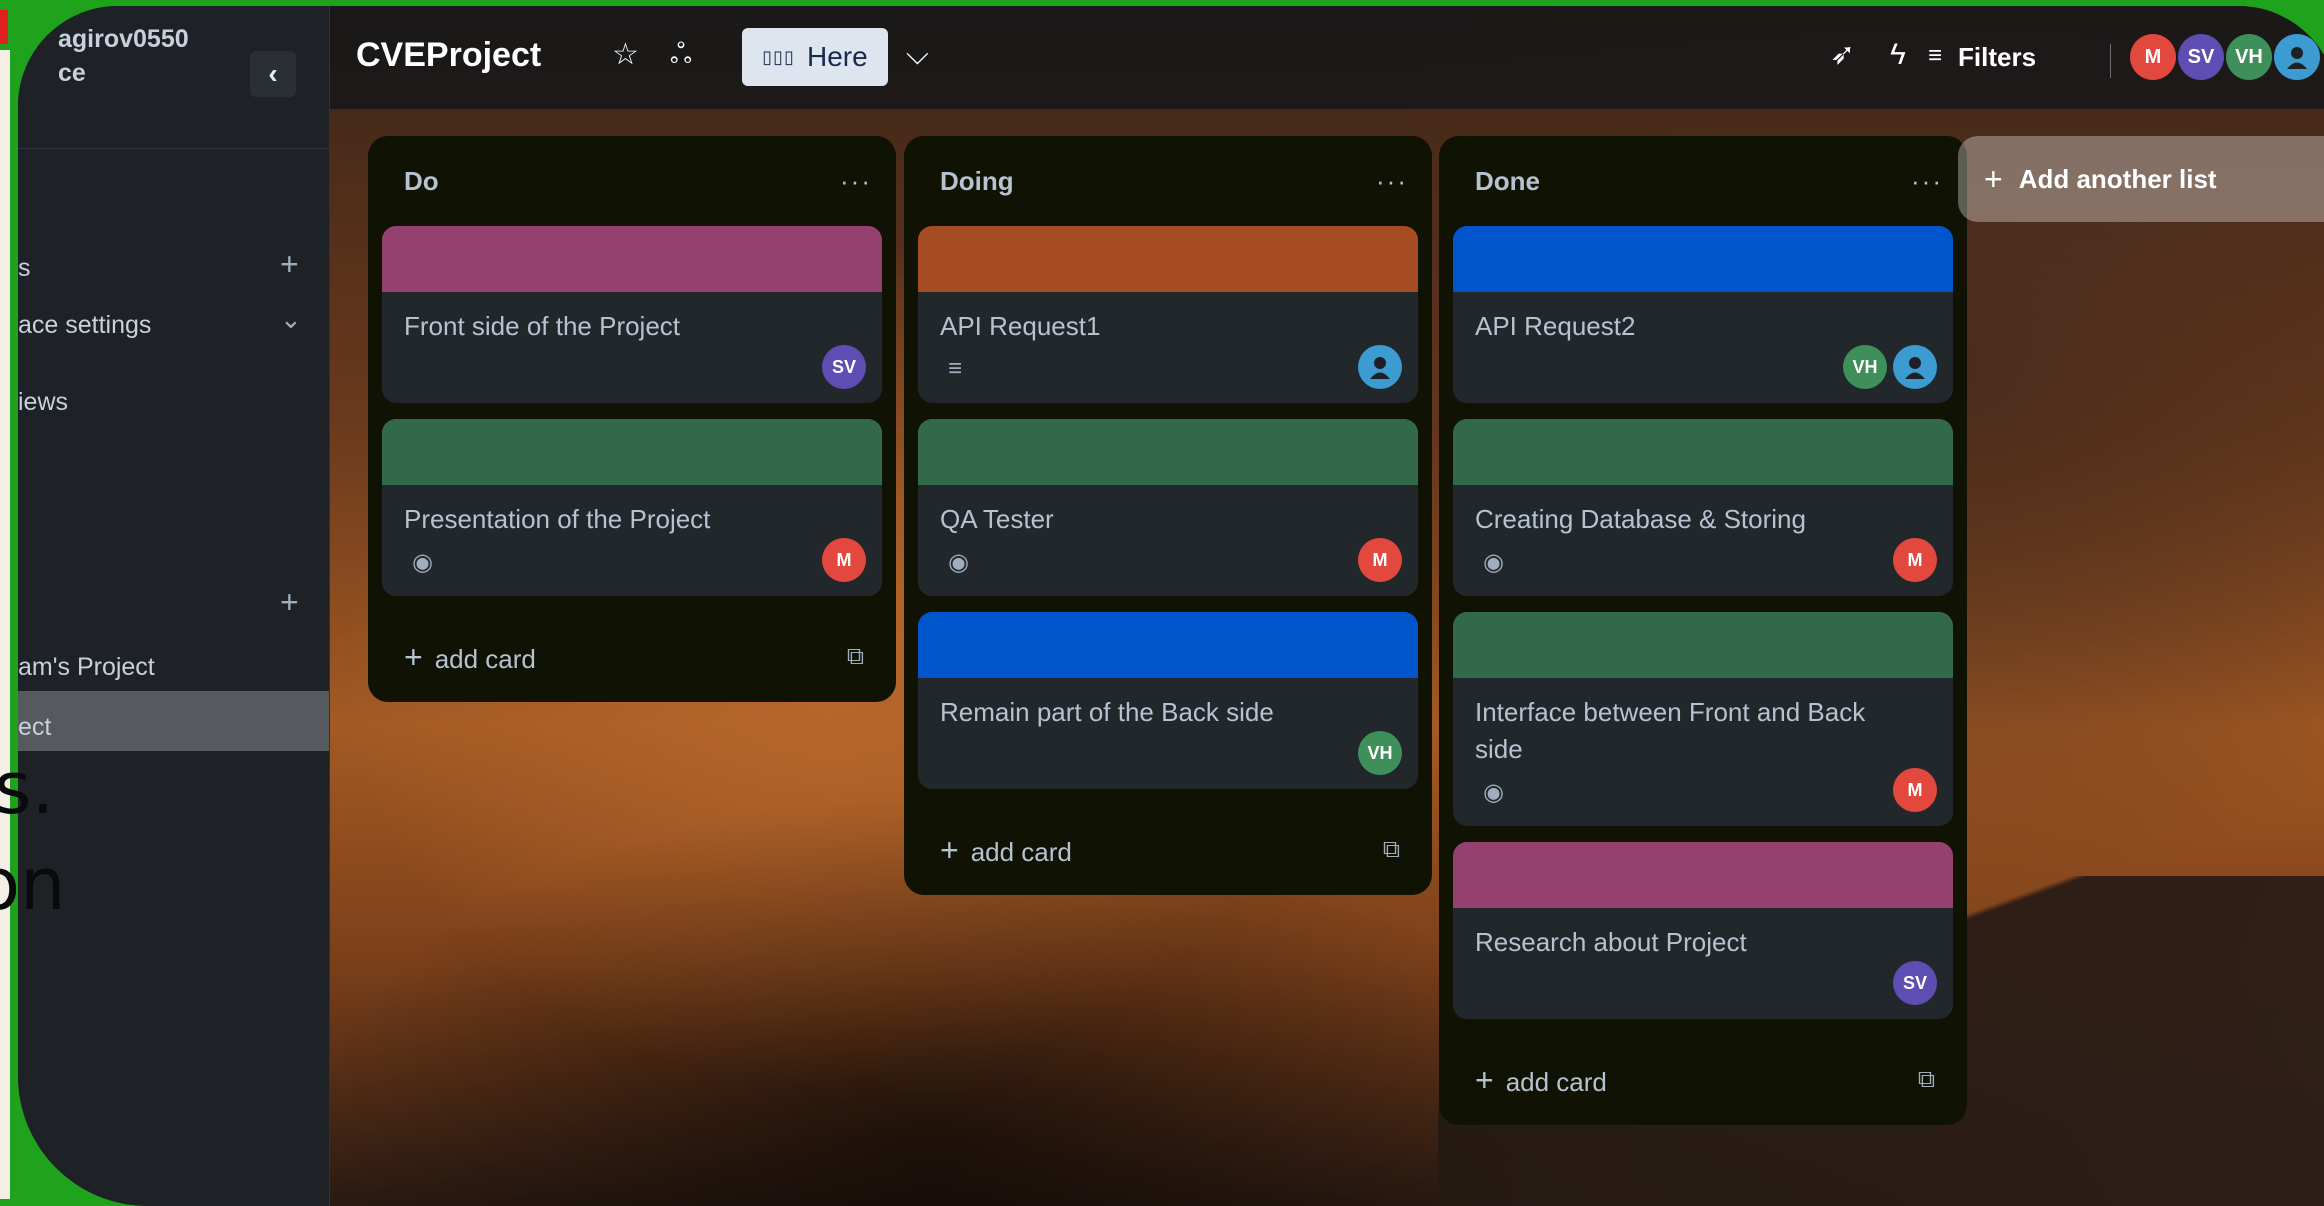 The width and height of the screenshot is (2324, 1206). What do you see at coordinates (815, 57) in the screenshot?
I see `view-switcher-button: ▯▯▯ Here` at bounding box center [815, 57].